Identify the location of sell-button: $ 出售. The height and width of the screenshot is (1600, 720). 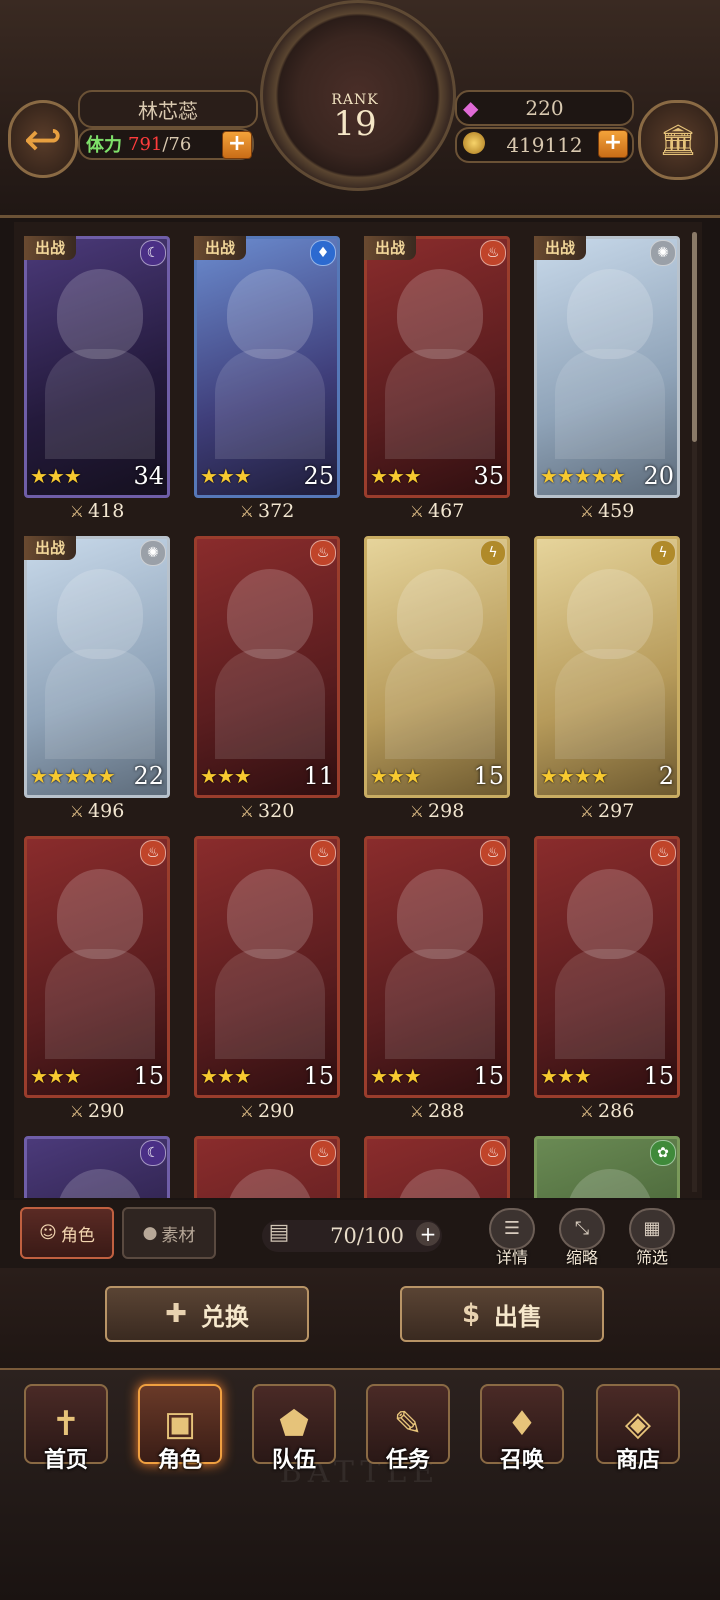
(502, 1314).